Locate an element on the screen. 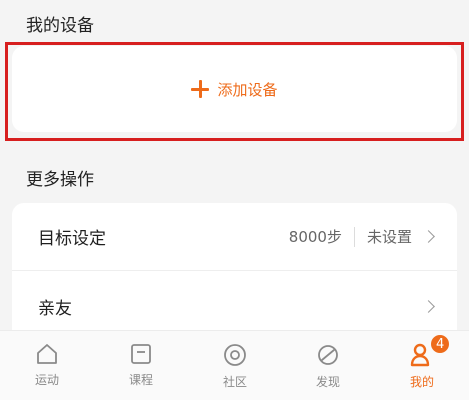 This screenshot has width=469, height=400. tab-label: 我的 is located at coordinates (421, 382).